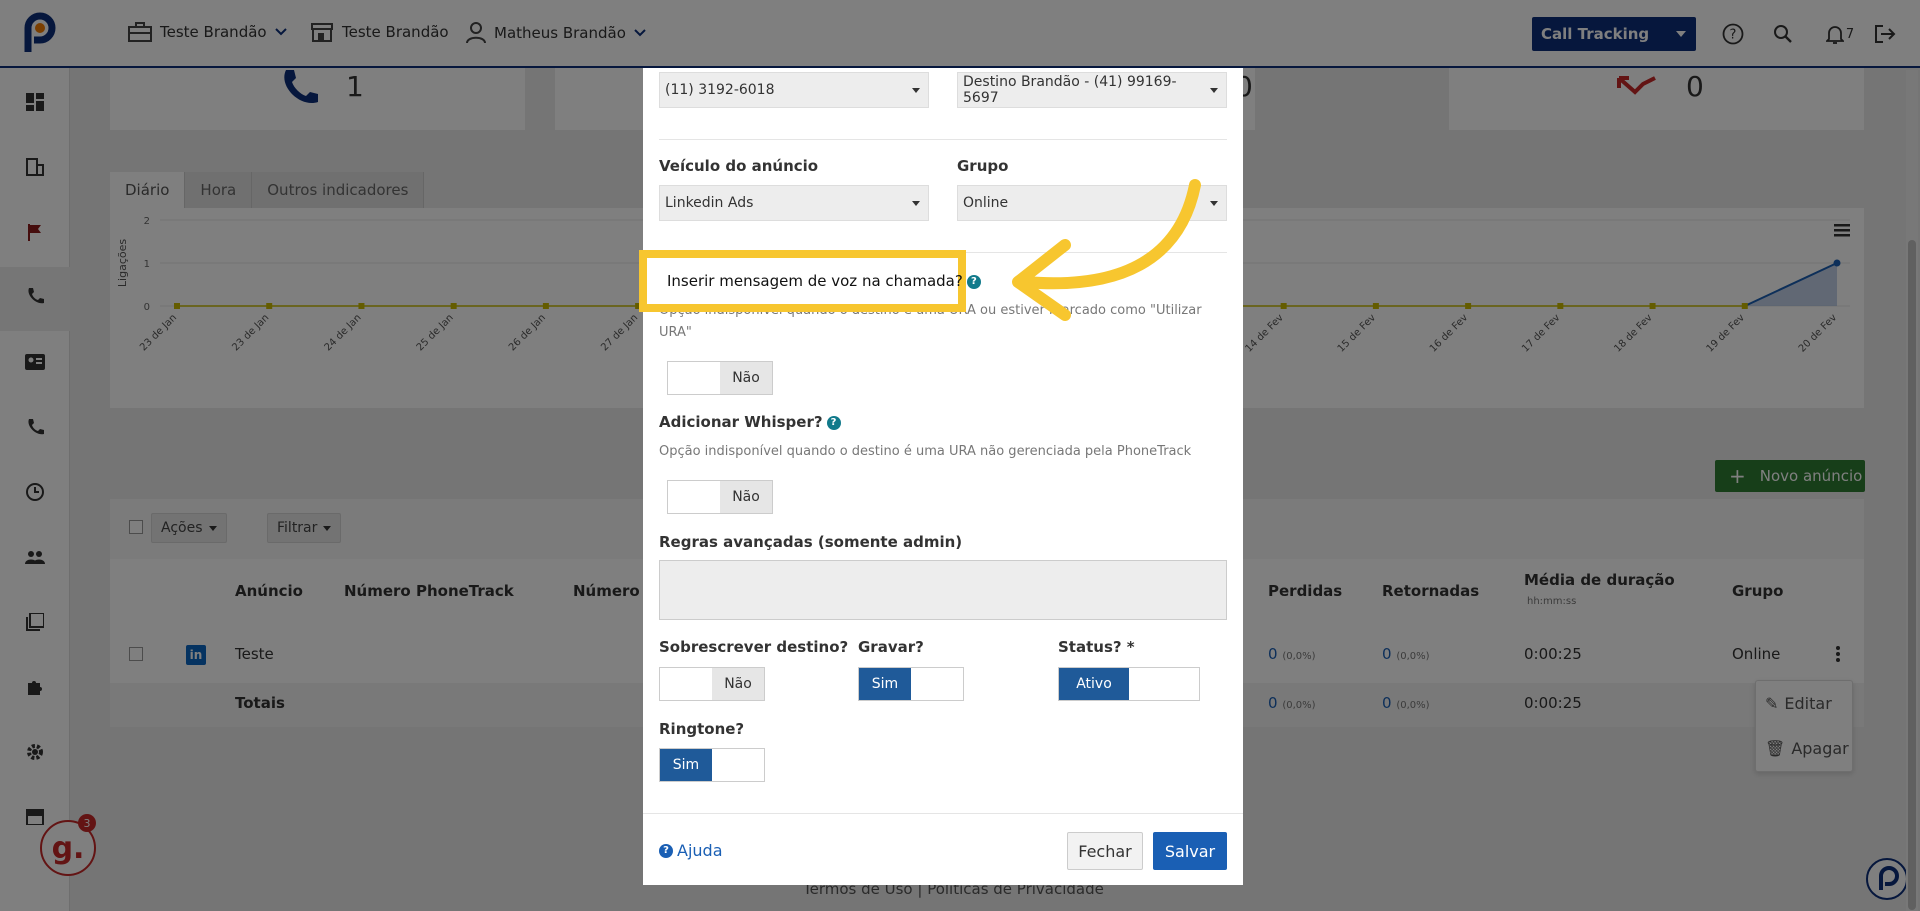  Describe the element at coordinates (794, 203) in the screenshot. I see `vehicle-select: Linkedin Ads` at that location.